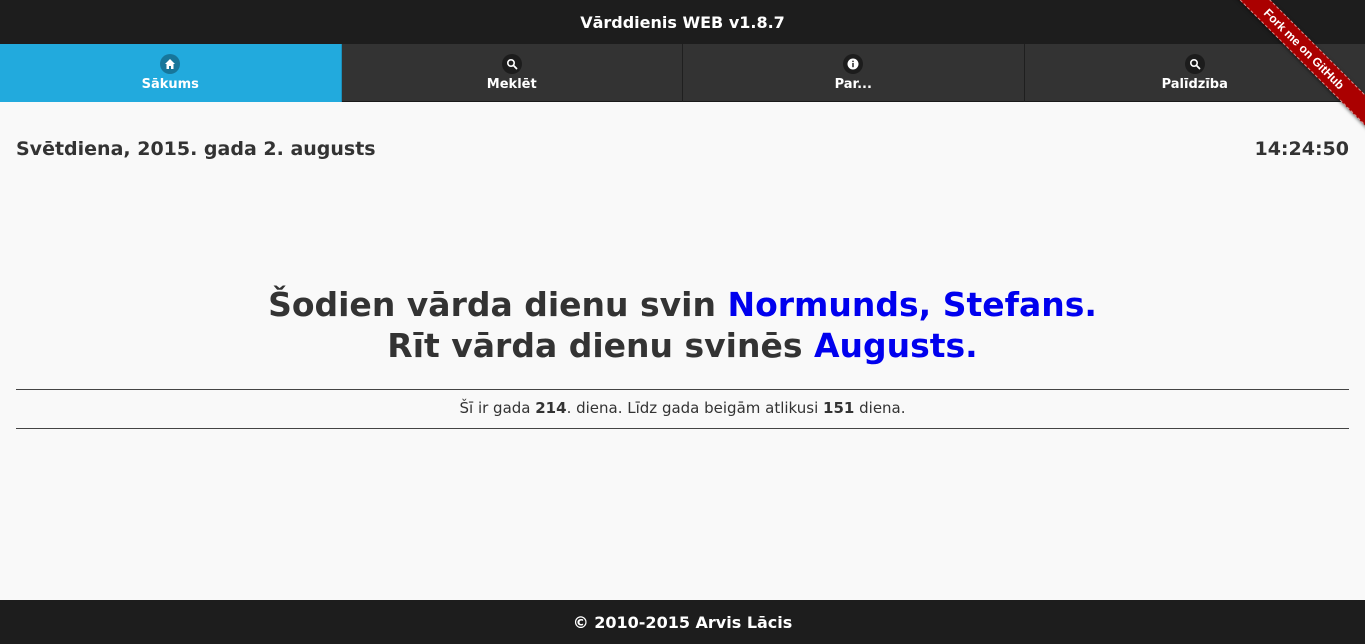 This screenshot has width=1365, height=644. Describe the element at coordinates (1290, 69) in the screenshot. I see `github-ribbon-label: Fork me on GitHub` at that location.